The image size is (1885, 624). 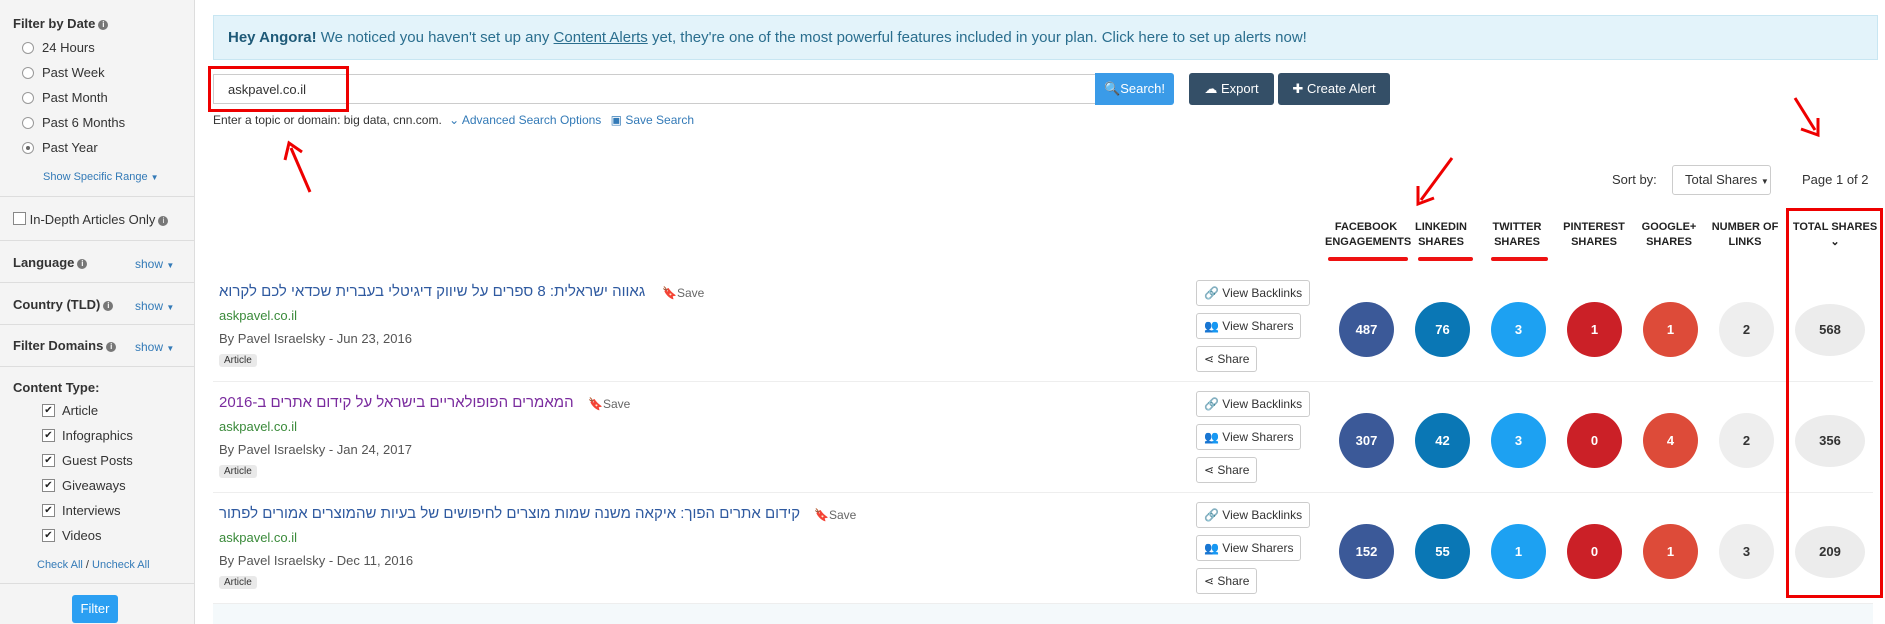 What do you see at coordinates (1746, 551) in the screenshot?
I see `links-count: 3` at bounding box center [1746, 551].